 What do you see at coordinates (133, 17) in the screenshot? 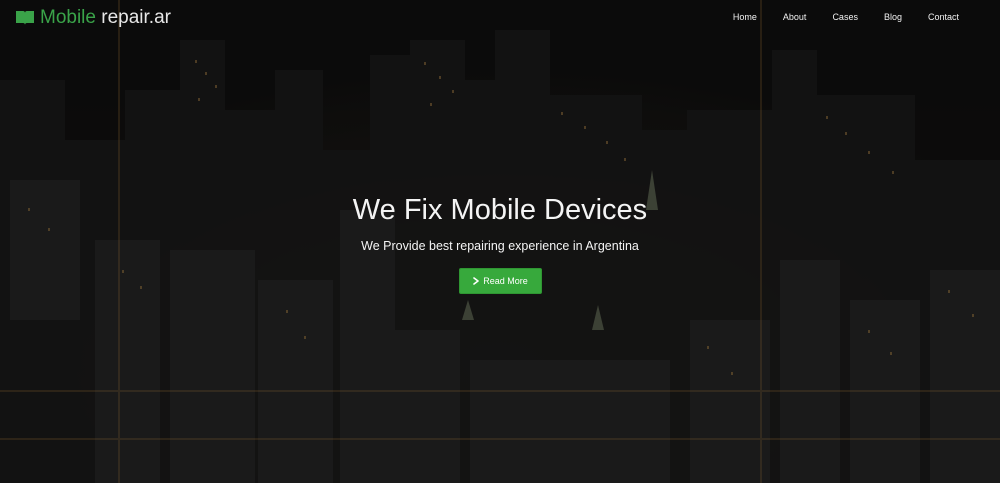
I see `brand-secondary: repair.ar` at bounding box center [133, 17].